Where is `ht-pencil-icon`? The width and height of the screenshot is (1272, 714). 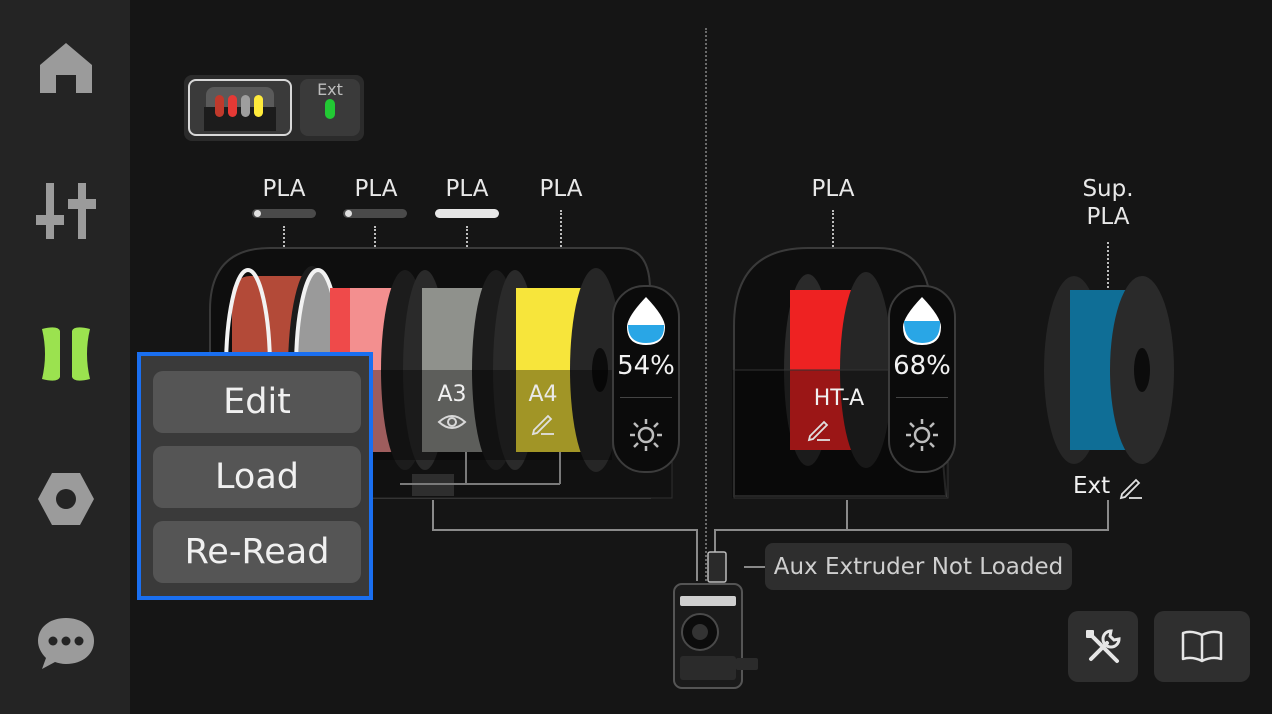
ht-pencil-icon is located at coordinates (819, 429).